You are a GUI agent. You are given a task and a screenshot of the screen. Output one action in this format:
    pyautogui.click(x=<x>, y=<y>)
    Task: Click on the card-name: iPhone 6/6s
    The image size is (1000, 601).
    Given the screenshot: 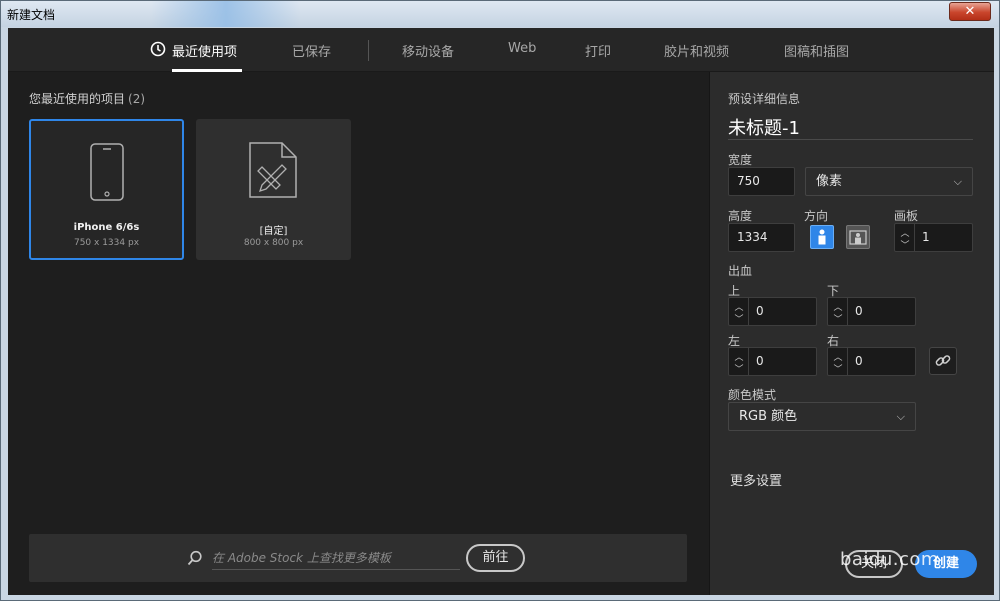 What is the action you would take?
    pyautogui.click(x=106, y=227)
    